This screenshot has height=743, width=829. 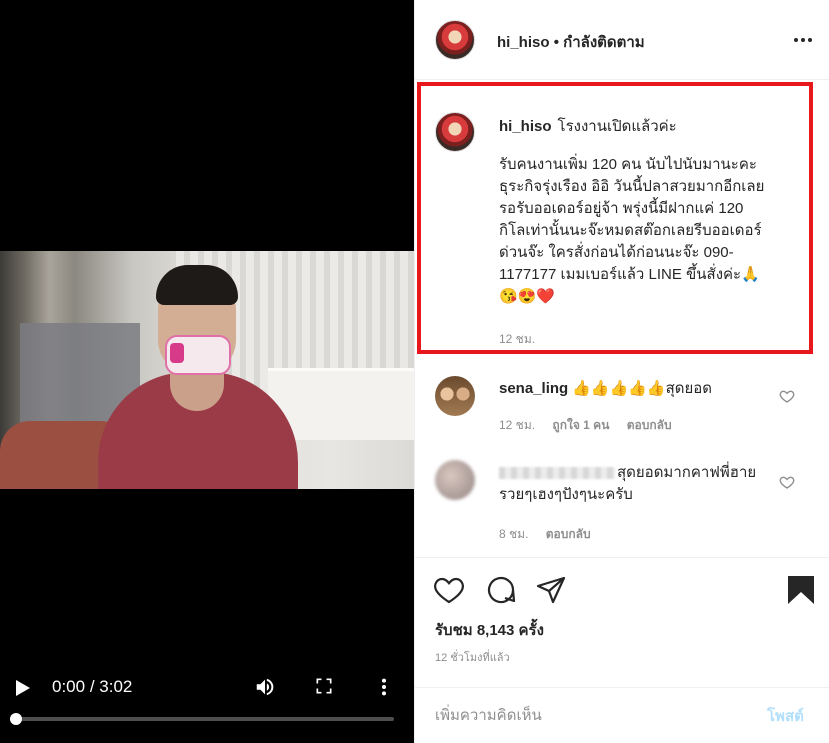 What do you see at coordinates (207, 705) in the screenshot?
I see `video-controls: 0:00 / 3:02` at bounding box center [207, 705].